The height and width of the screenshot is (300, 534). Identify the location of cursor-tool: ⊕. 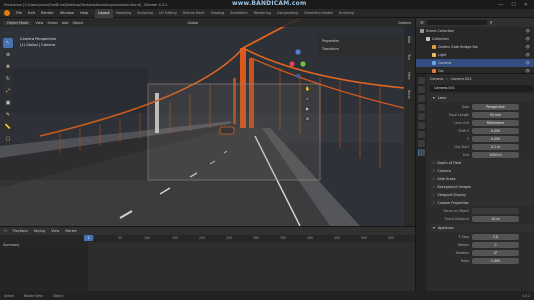
(8, 55).